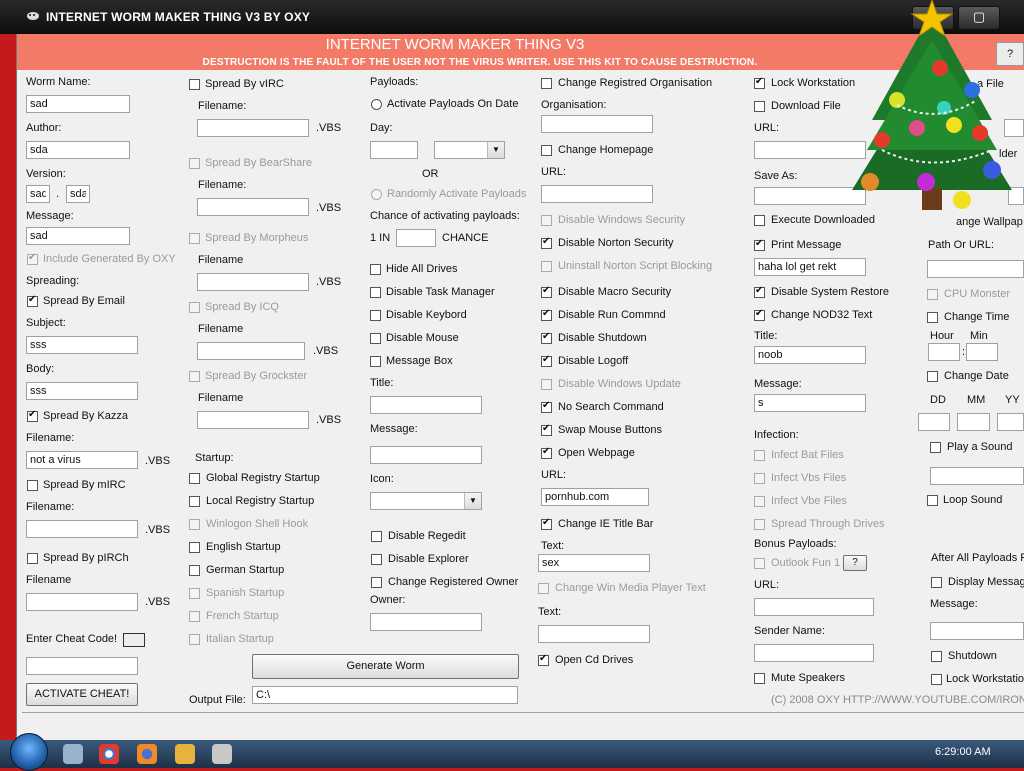 This screenshot has height=771, width=1024. What do you see at coordinates (597, 194) in the screenshot?
I see `homepage-url-input` at bounding box center [597, 194].